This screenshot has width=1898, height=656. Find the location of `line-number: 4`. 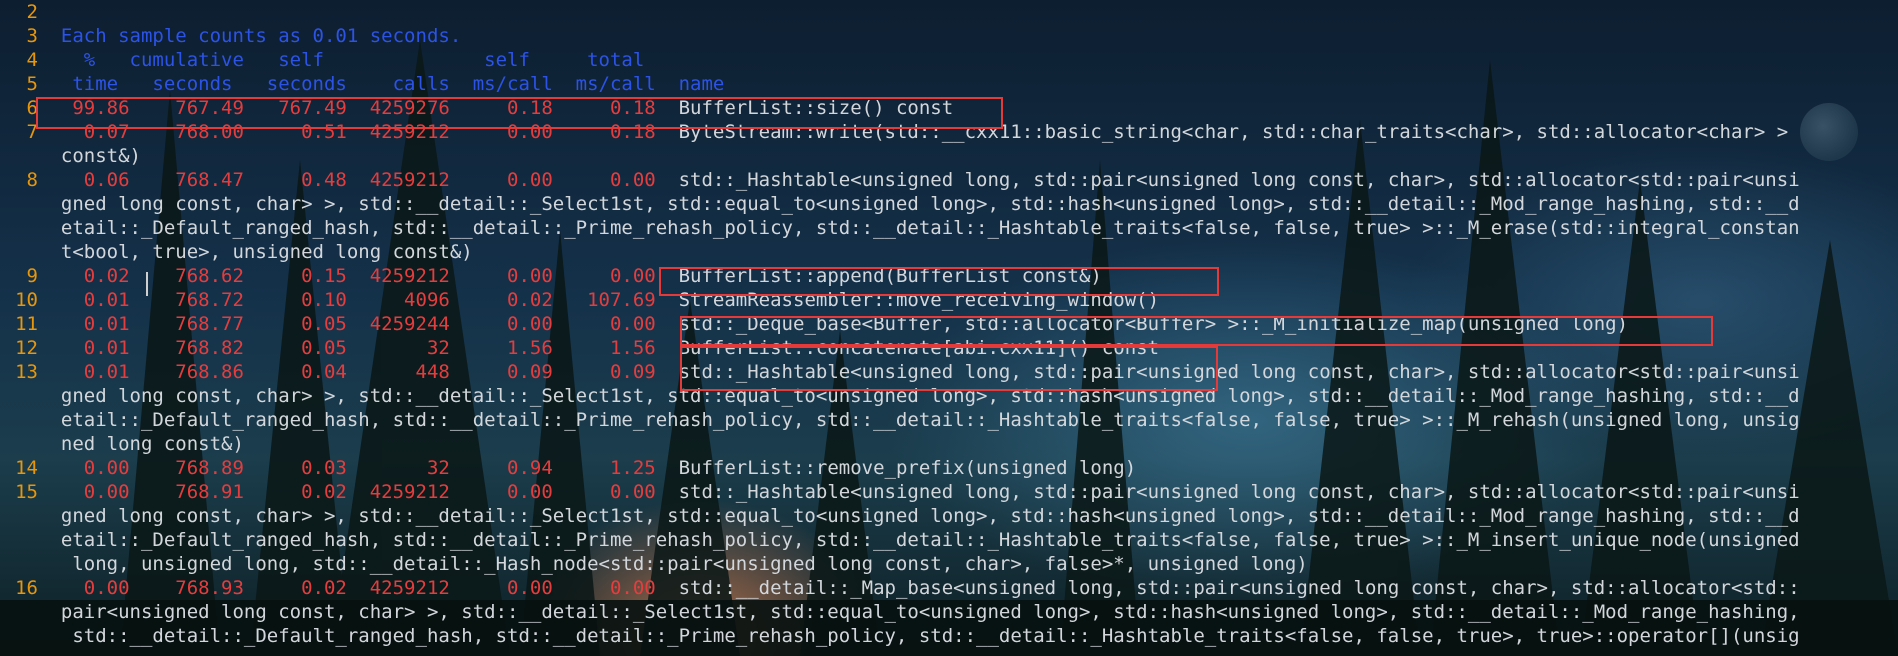

line-number: 4 is located at coordinates (32, 60).